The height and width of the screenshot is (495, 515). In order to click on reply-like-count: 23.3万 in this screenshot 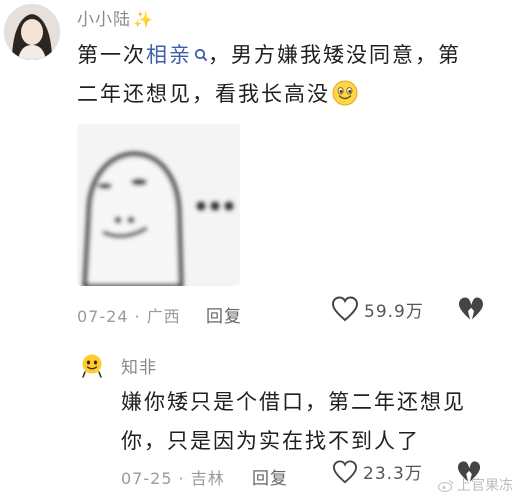, I will do `click(393, 474)`.